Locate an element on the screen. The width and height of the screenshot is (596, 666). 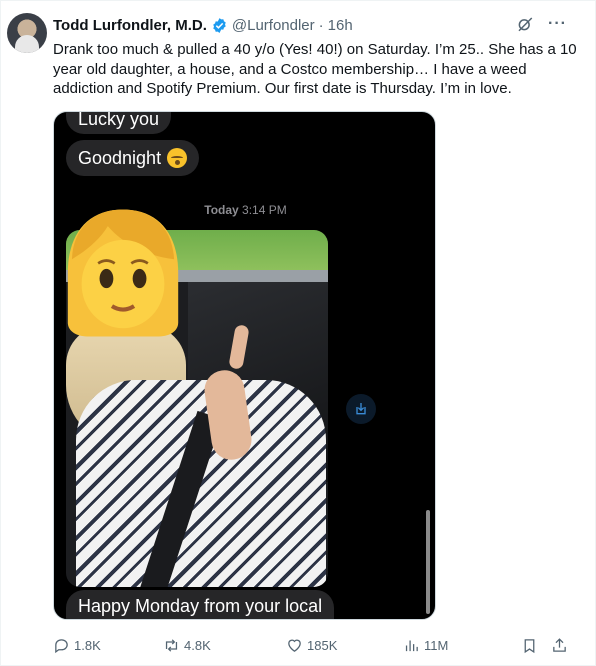
message-text: Lucky you is located at coordinates (119, 120).